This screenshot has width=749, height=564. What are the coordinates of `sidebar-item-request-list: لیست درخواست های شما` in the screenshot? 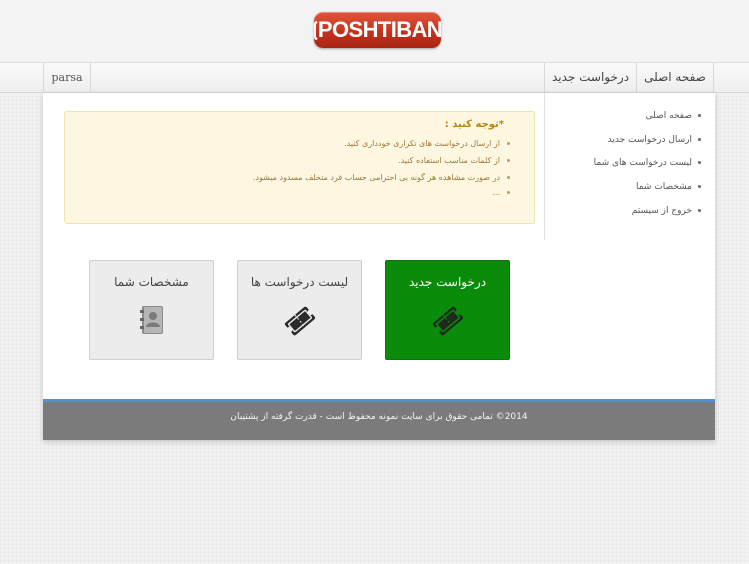 It's located at (647, 163).